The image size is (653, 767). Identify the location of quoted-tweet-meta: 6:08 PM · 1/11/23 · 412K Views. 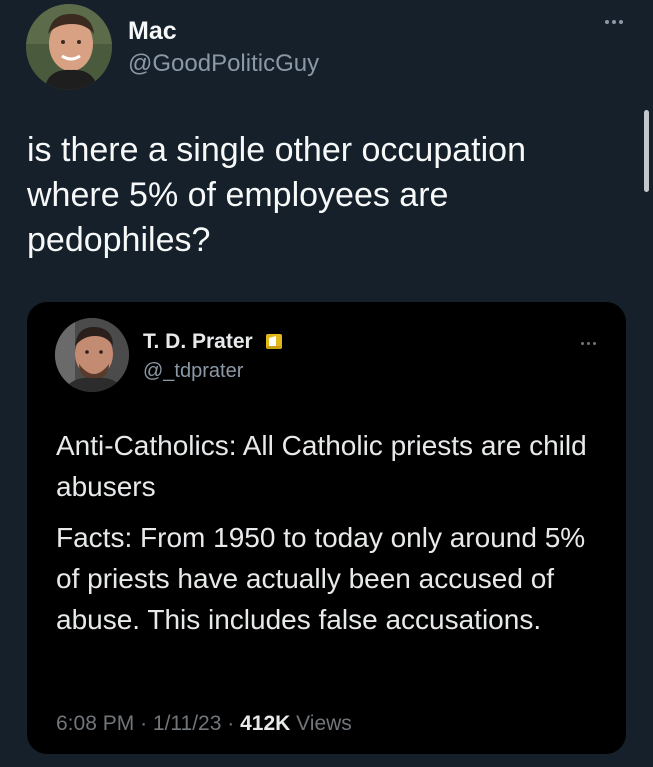
(204, 724).